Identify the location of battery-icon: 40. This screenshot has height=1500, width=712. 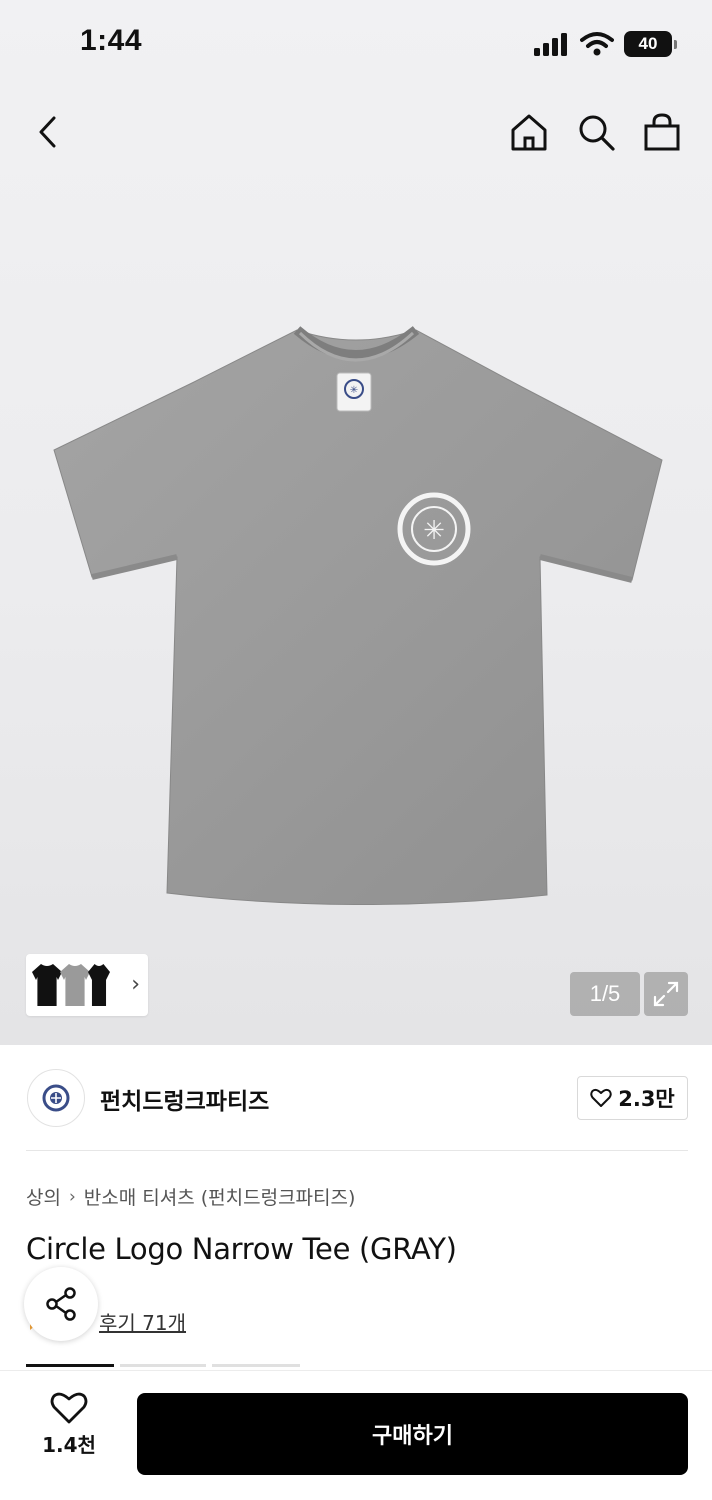
(650, 44).